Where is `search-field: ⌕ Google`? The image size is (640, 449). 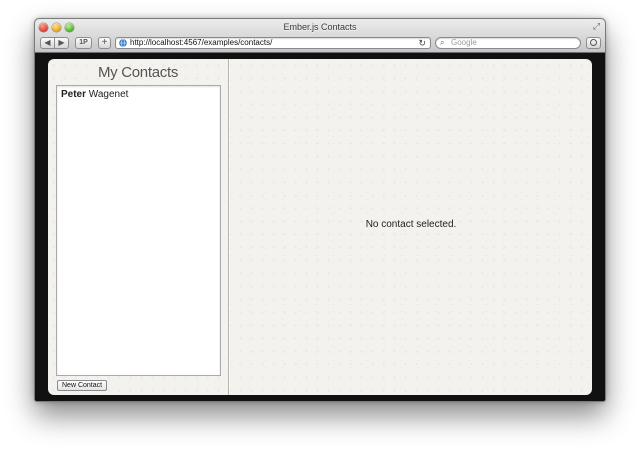 search-field: ⌕ Google is located at coordinates (508, 43).